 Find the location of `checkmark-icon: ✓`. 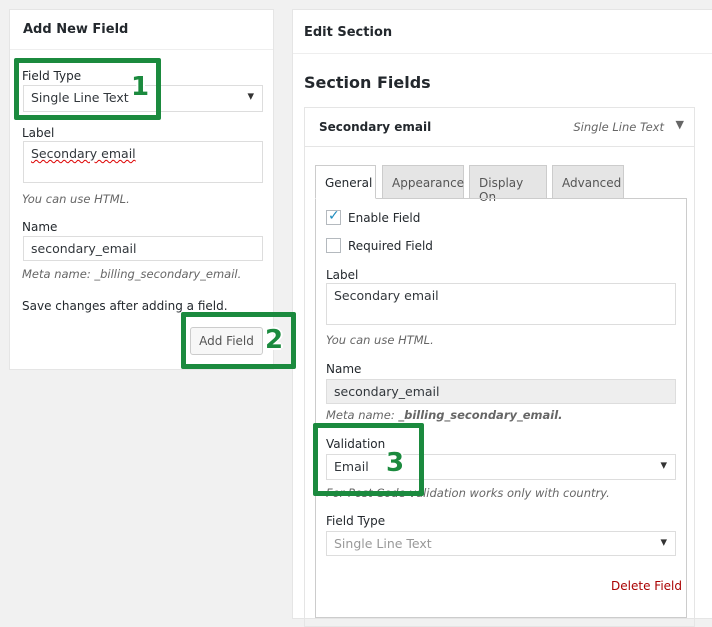

checkmark-icon: ✓ is located at coordinates (334, 216).